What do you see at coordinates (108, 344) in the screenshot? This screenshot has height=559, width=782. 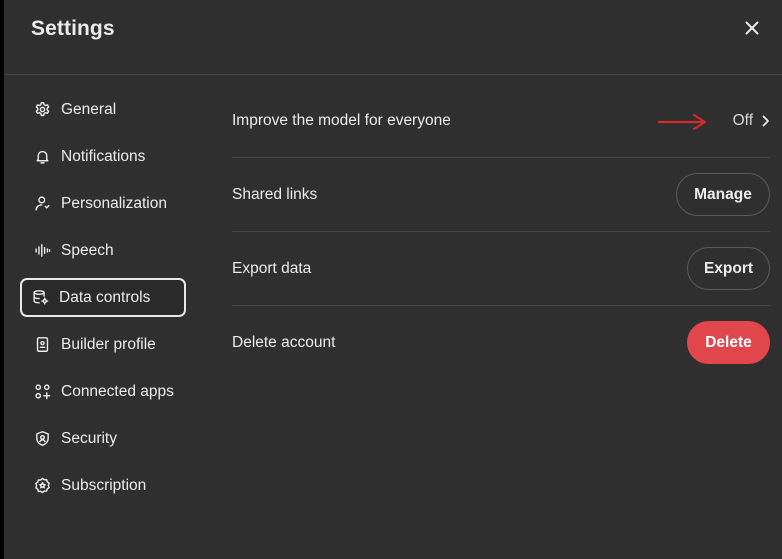 I see `sidebar-item-label: Builder profile` at bounding box center [108, 344].